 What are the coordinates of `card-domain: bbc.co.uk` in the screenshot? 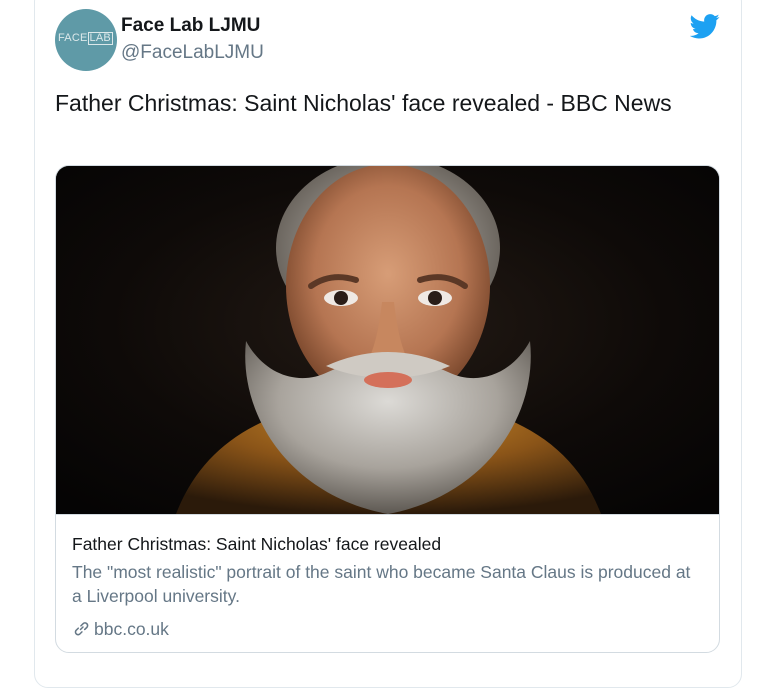 It's located at (131, 629).